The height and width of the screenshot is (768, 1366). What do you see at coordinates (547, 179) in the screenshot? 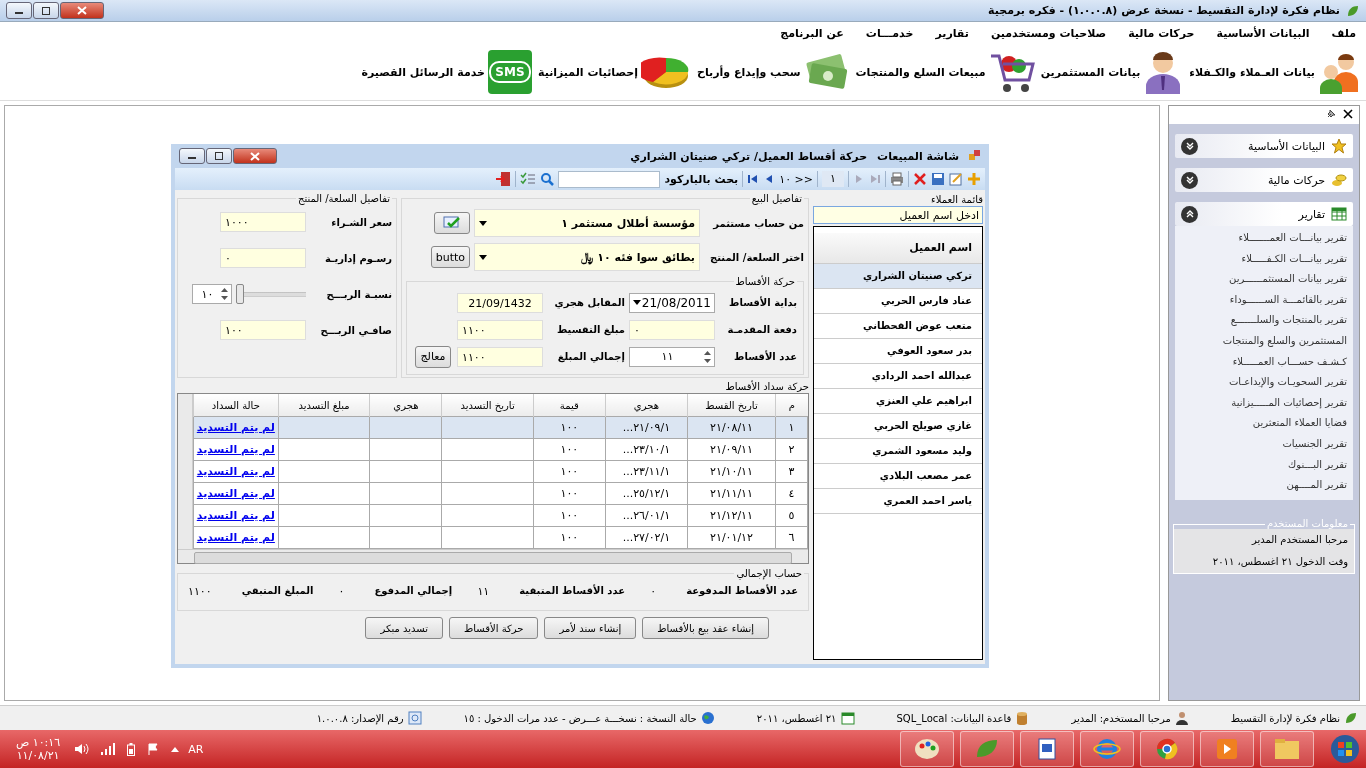
I see `search-icon` at bounding box center [547, 179].